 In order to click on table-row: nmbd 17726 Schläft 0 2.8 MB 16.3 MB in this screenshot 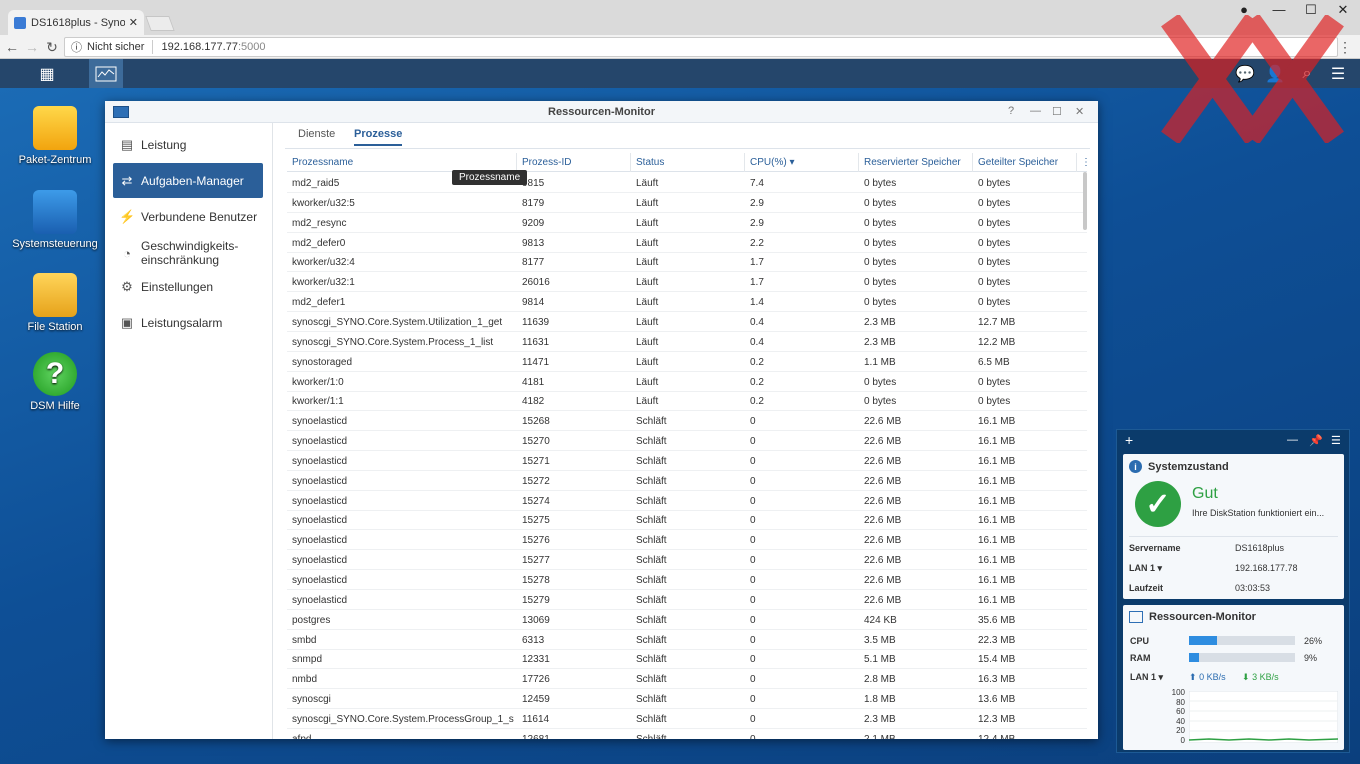, I will do `click(687, 679)`.